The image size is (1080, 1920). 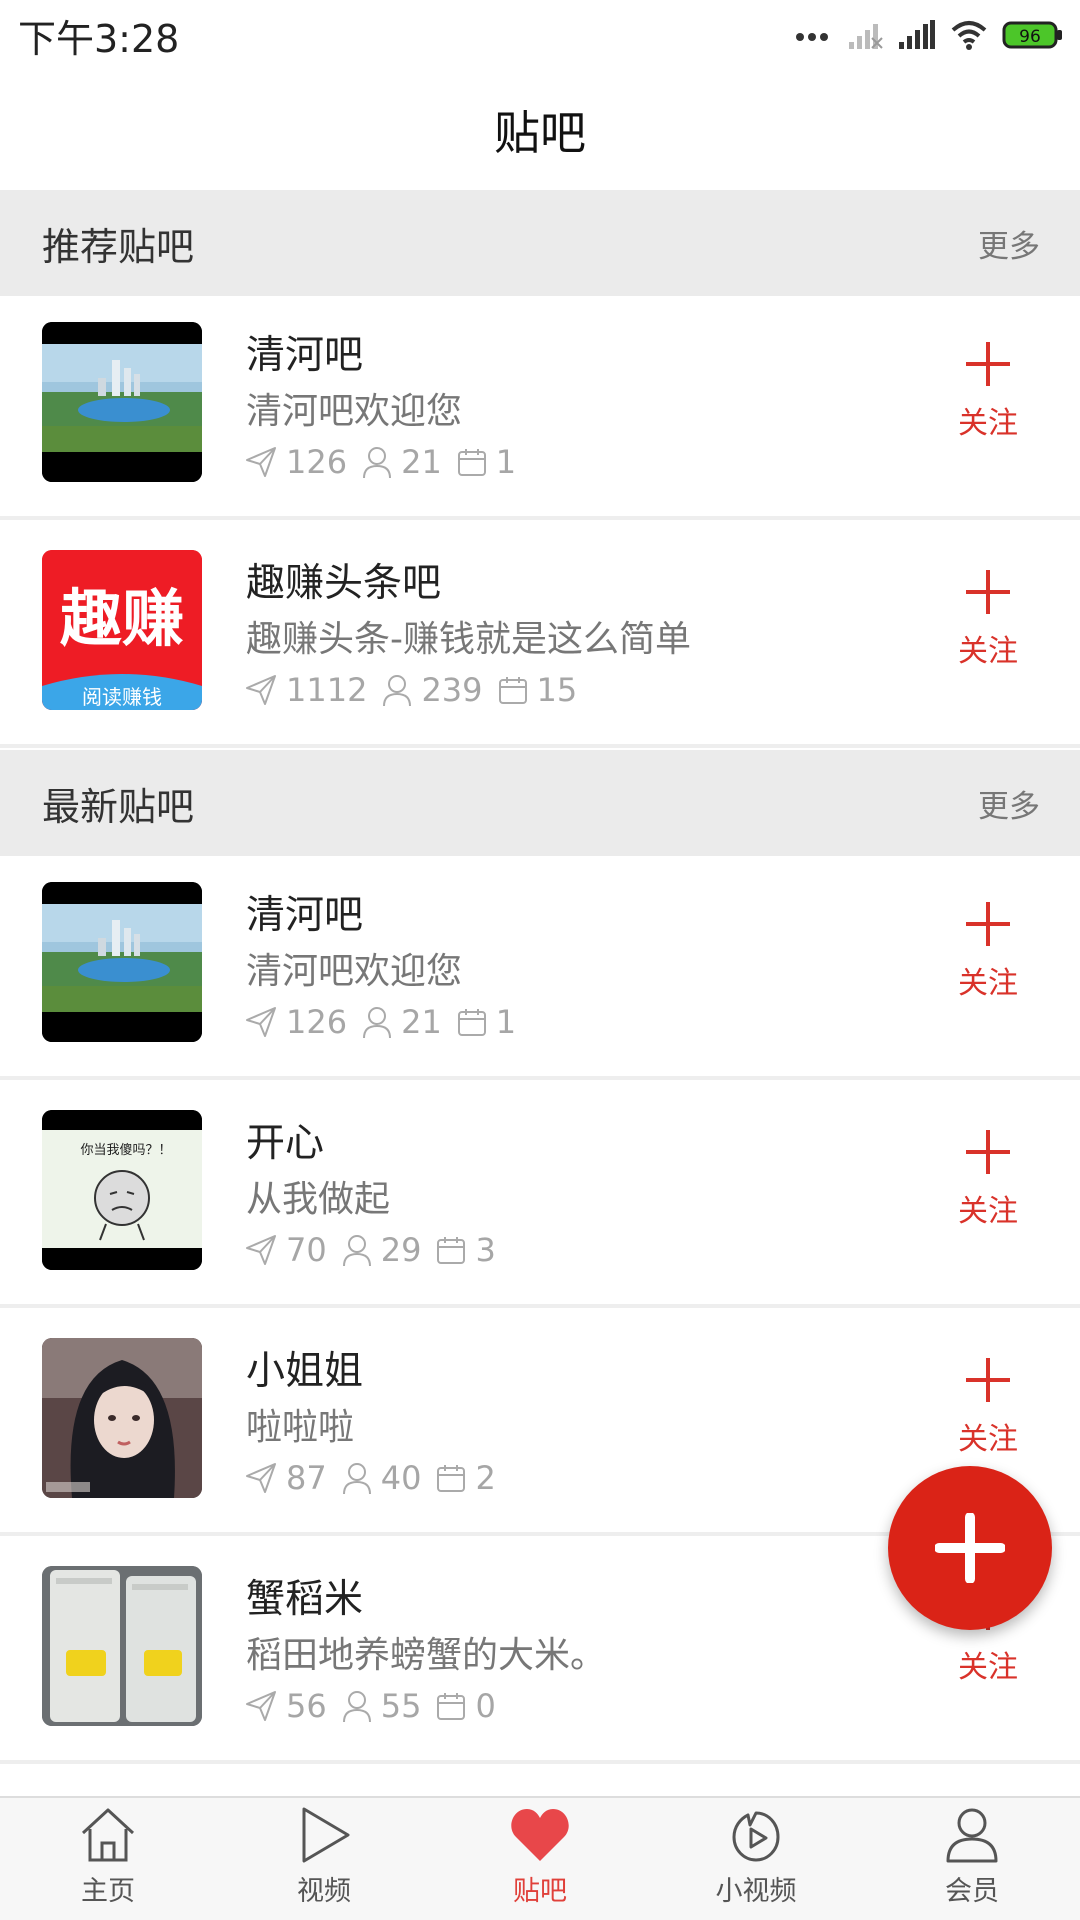 What do you see at coordinates (540, 1891) in the screenshot?
I see `nav-label: 贴吧` at bounding box center [540, 1891].